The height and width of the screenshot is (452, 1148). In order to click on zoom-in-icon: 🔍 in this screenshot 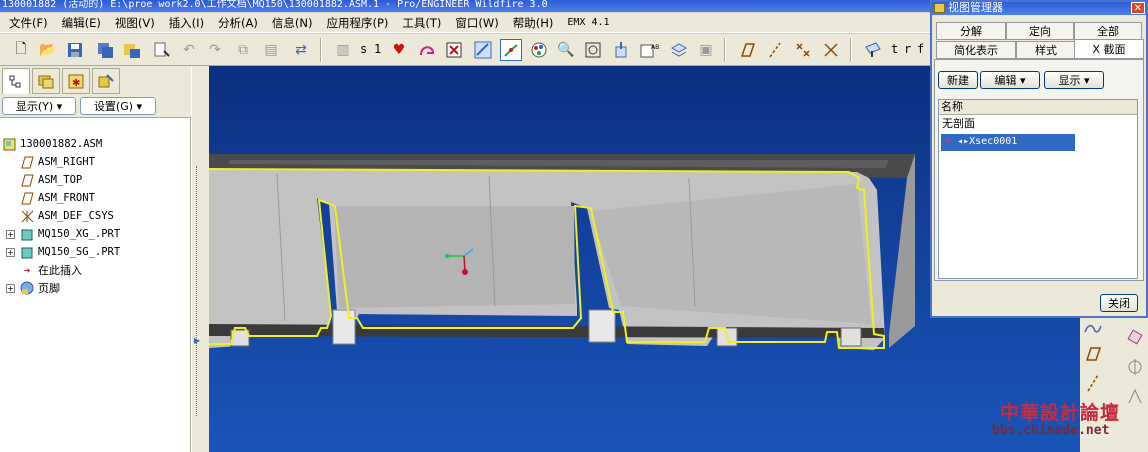, I will do `click(566, 50)`.